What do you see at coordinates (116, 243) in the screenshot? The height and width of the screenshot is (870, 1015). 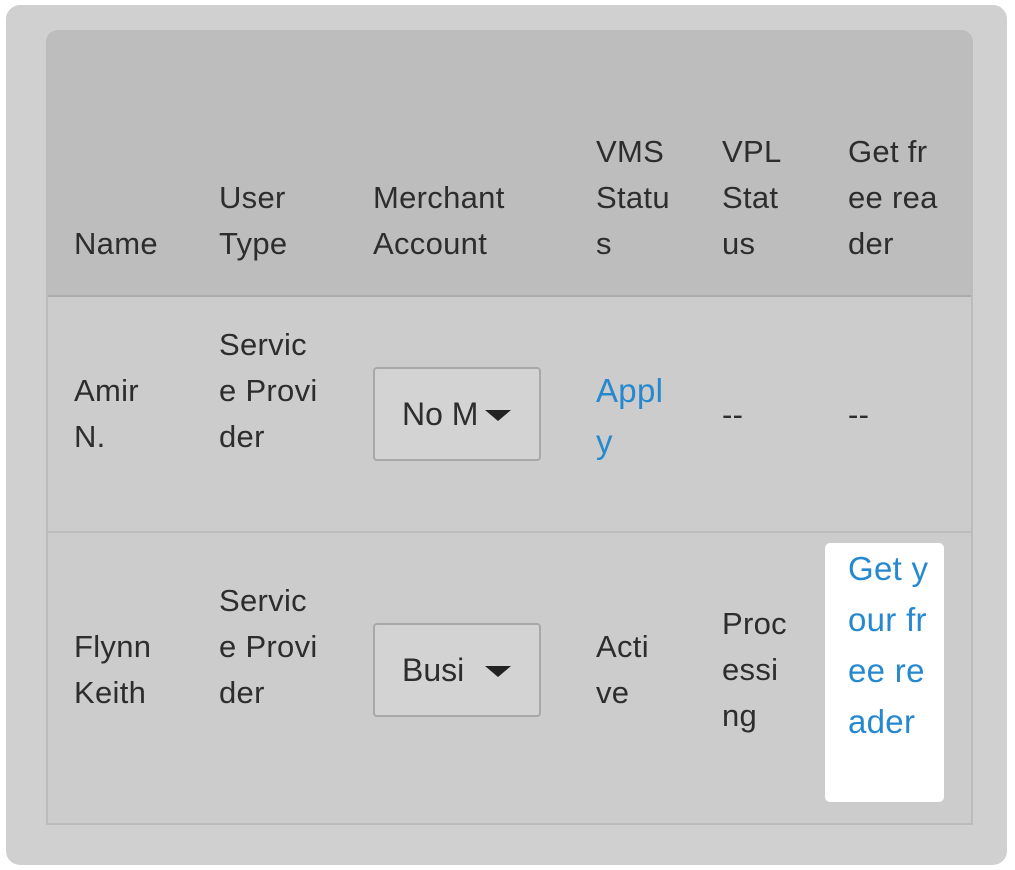 I see `header-name: Name` at bounding box center [116, 243].